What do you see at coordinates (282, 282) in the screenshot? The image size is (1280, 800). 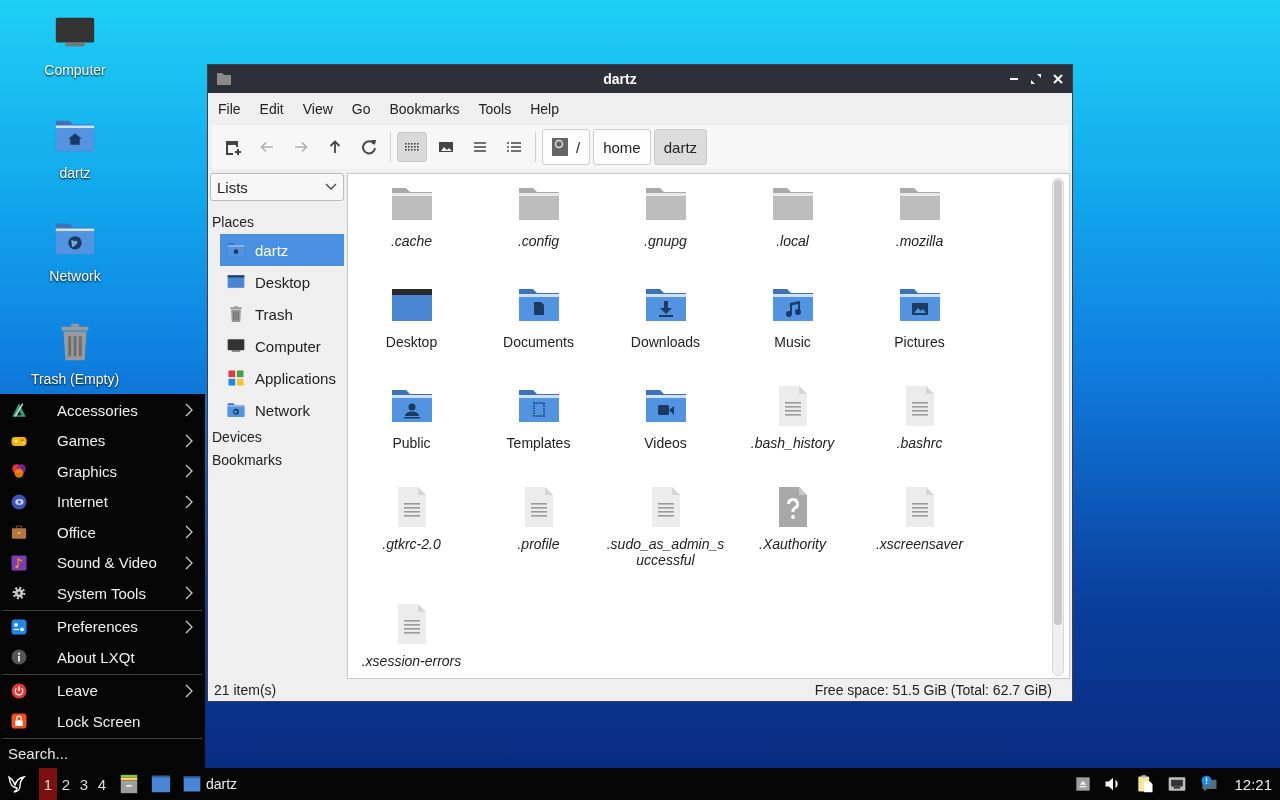 I see `place-item: Desktop` at bounding box center [282, 282].